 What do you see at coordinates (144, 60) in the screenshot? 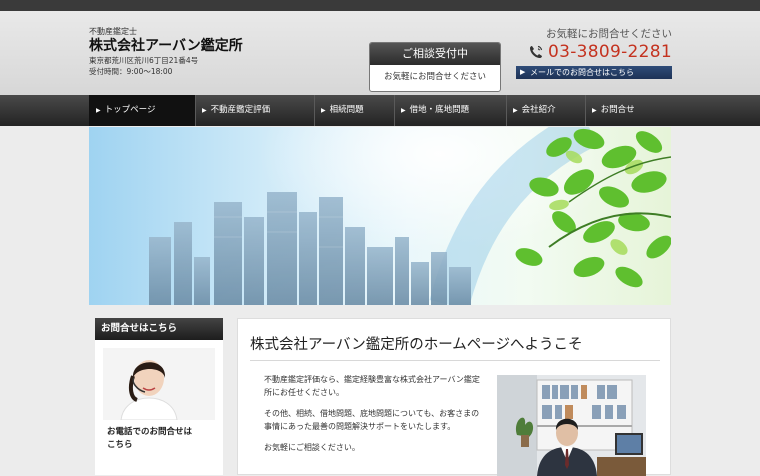
I see `company-address: 東京都荒川区荒川6丁目21番4号` at bounding box center [144, 60].